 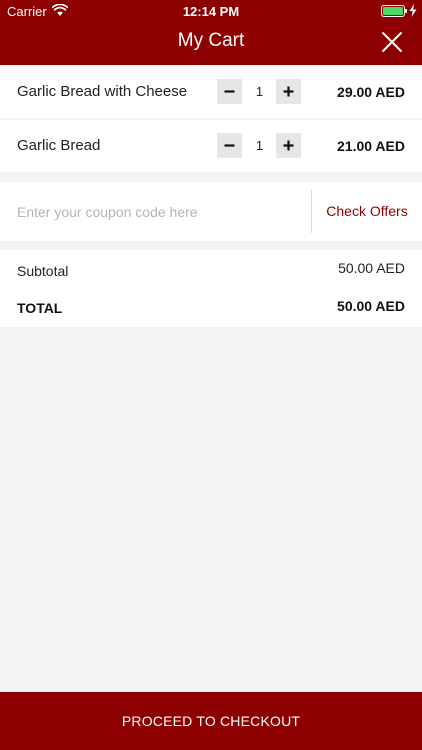 What do you see at coordinates (211, 40) in the screenshot?
I see `page-title: My Cart` at bounding box center [211, 40].